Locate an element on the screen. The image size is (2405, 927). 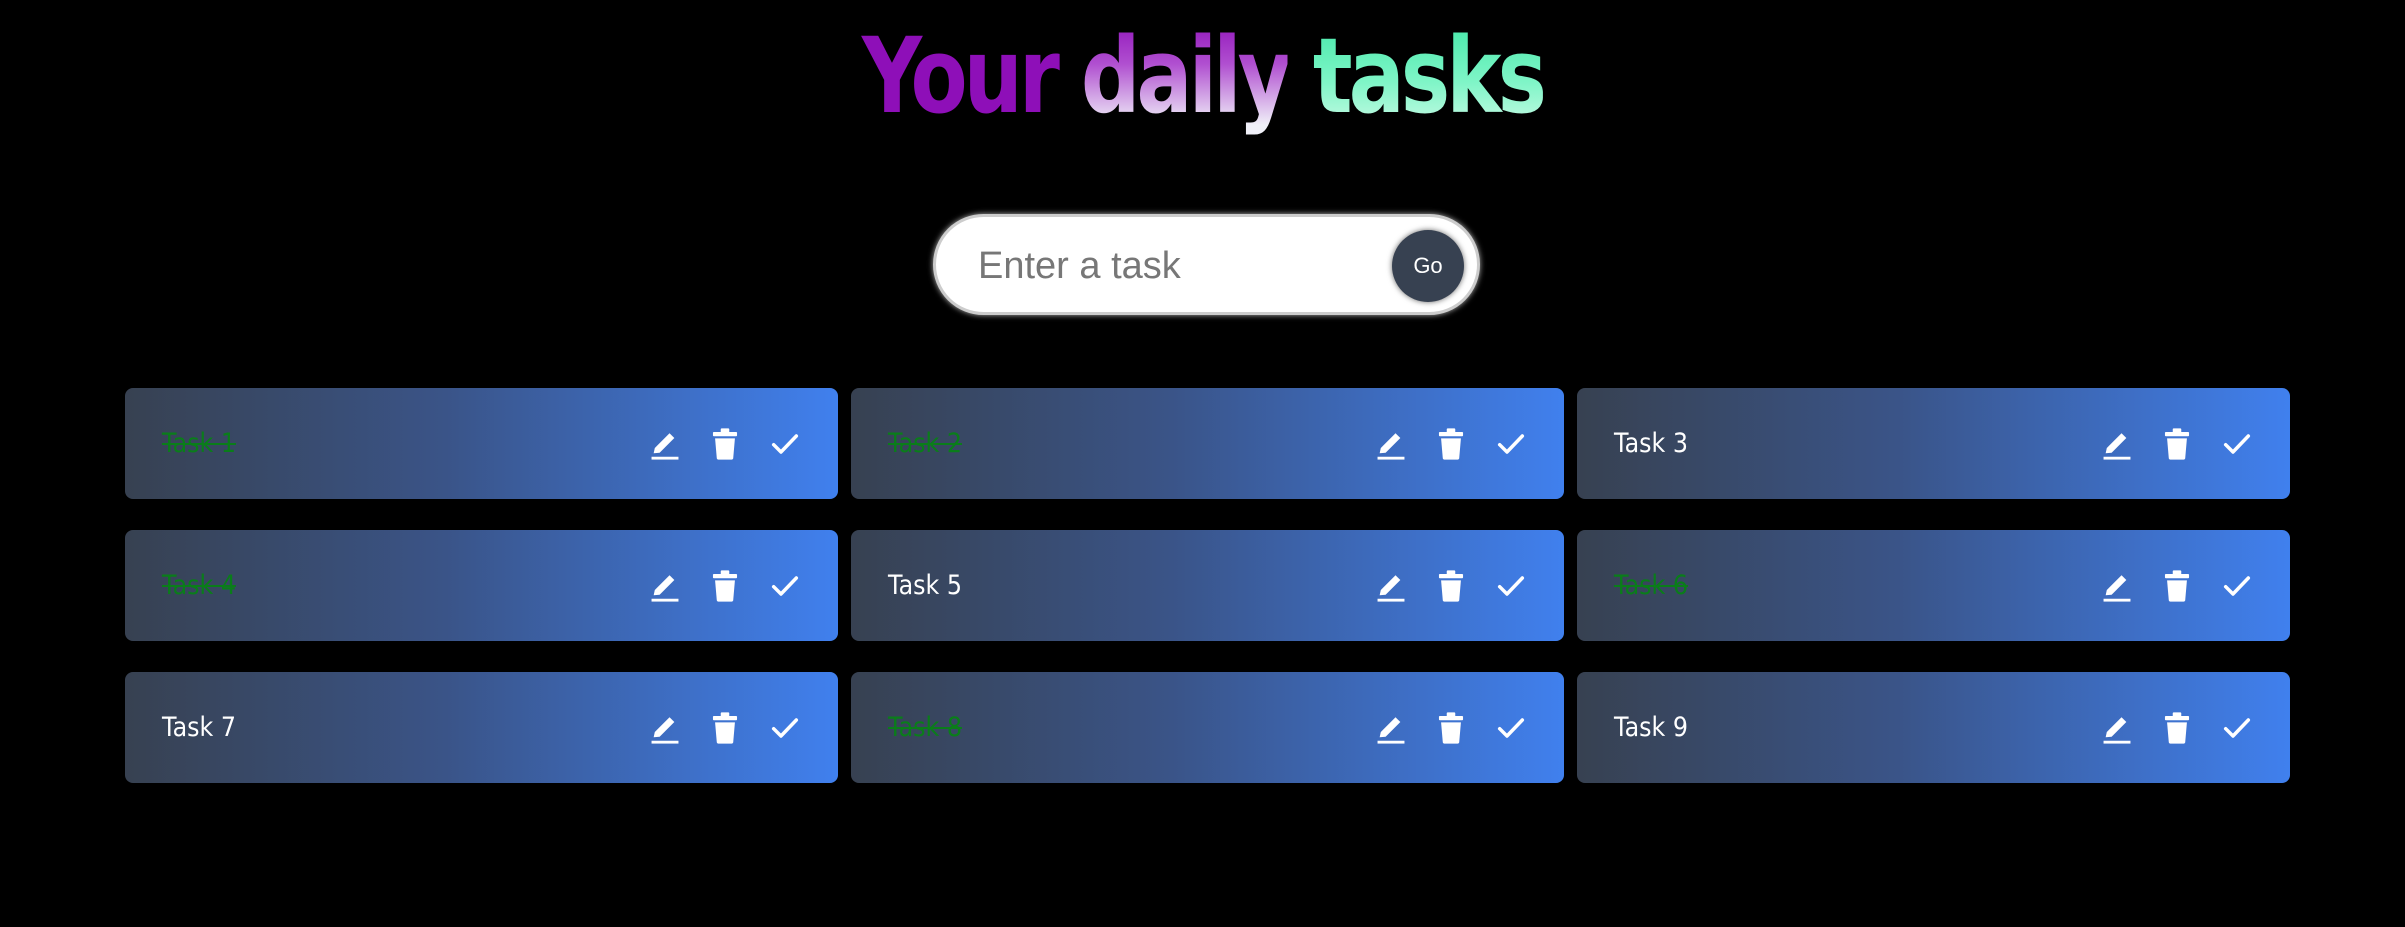
task-text: Task 6 is located at coordinates (1651, 585).